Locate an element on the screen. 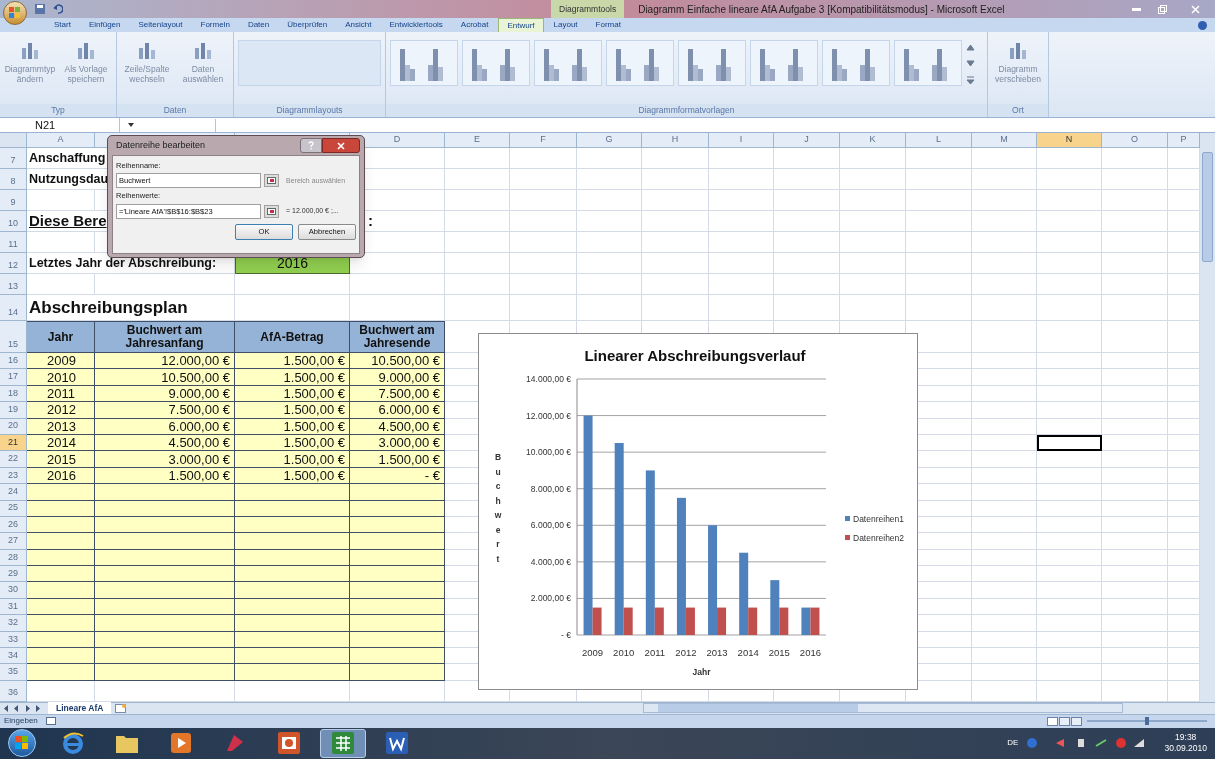 The height and width of the screenshot is (763, 1215). column-header: F is located at coordinates (543, 140).